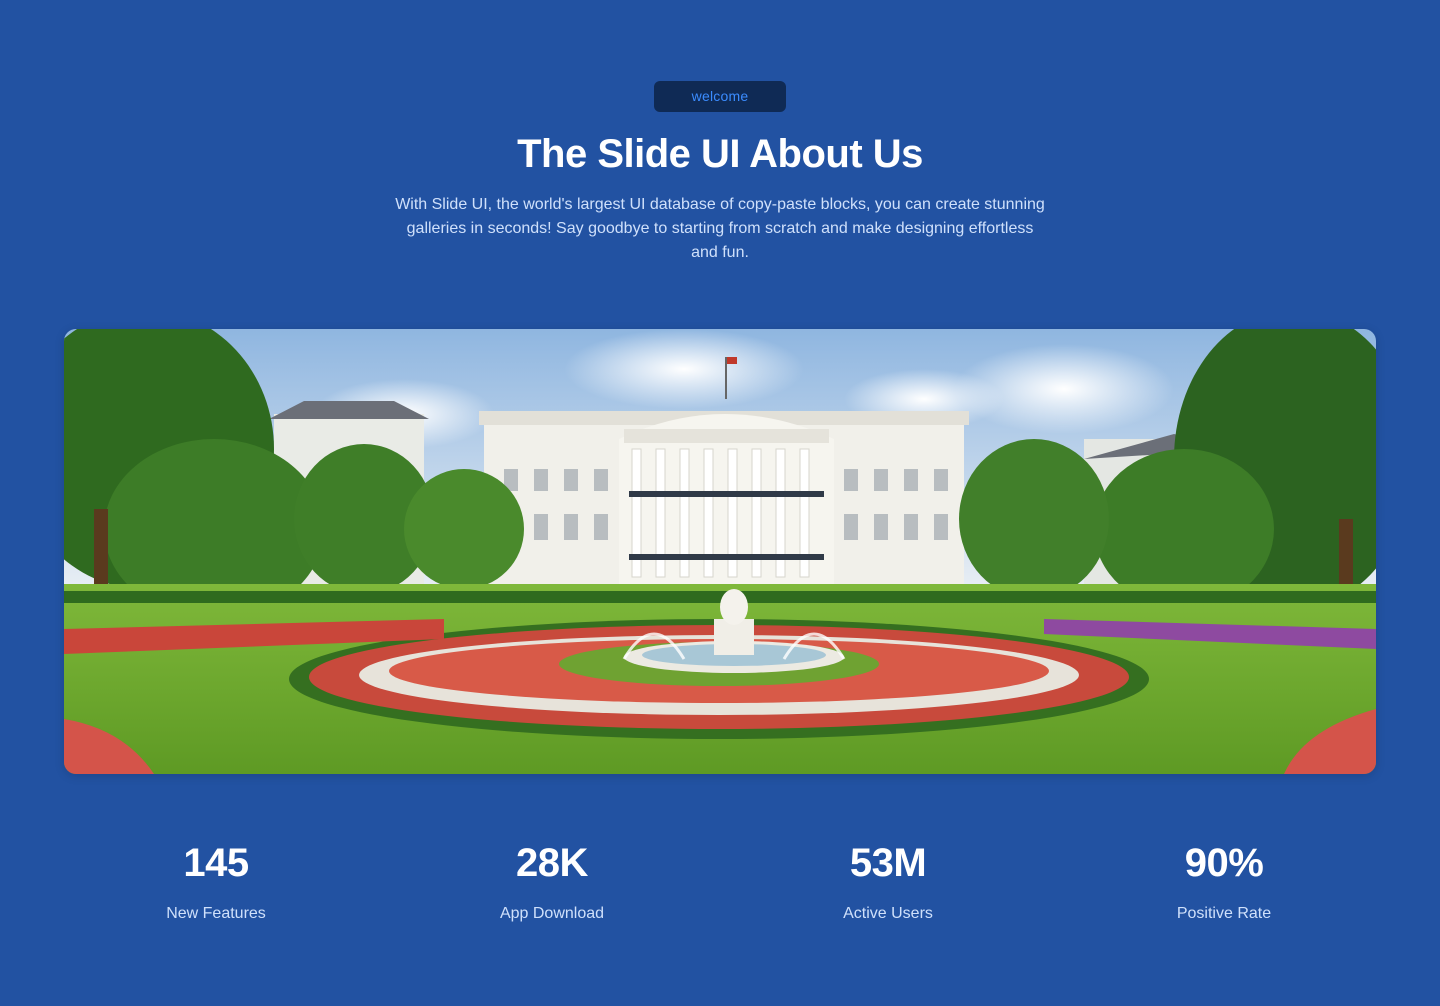  I want to click on stat-value: 28K, so click(552, 863).